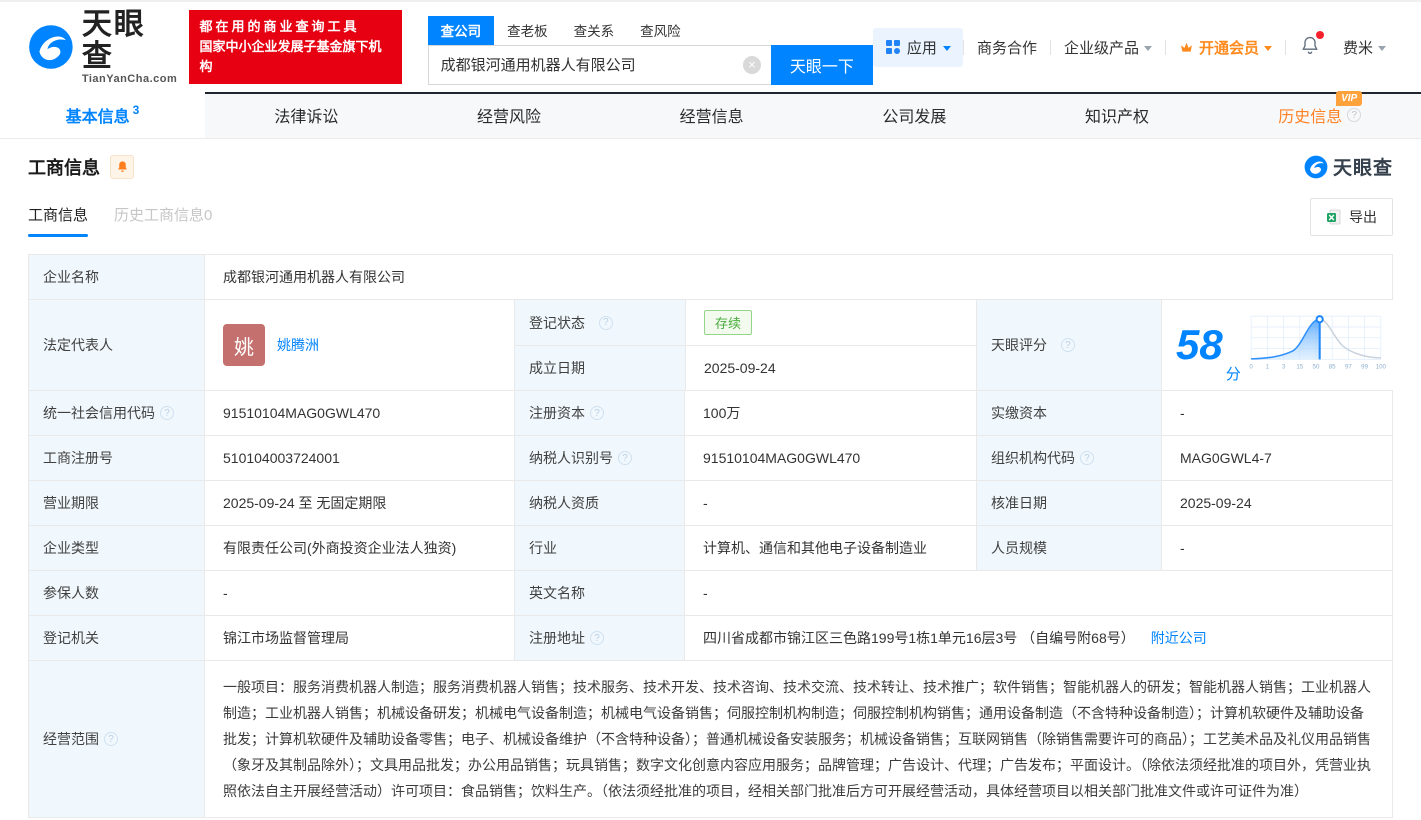  Describe the element at coordinates (728, 322) in the screenshot. I see `status-badge: 存续` at that location.